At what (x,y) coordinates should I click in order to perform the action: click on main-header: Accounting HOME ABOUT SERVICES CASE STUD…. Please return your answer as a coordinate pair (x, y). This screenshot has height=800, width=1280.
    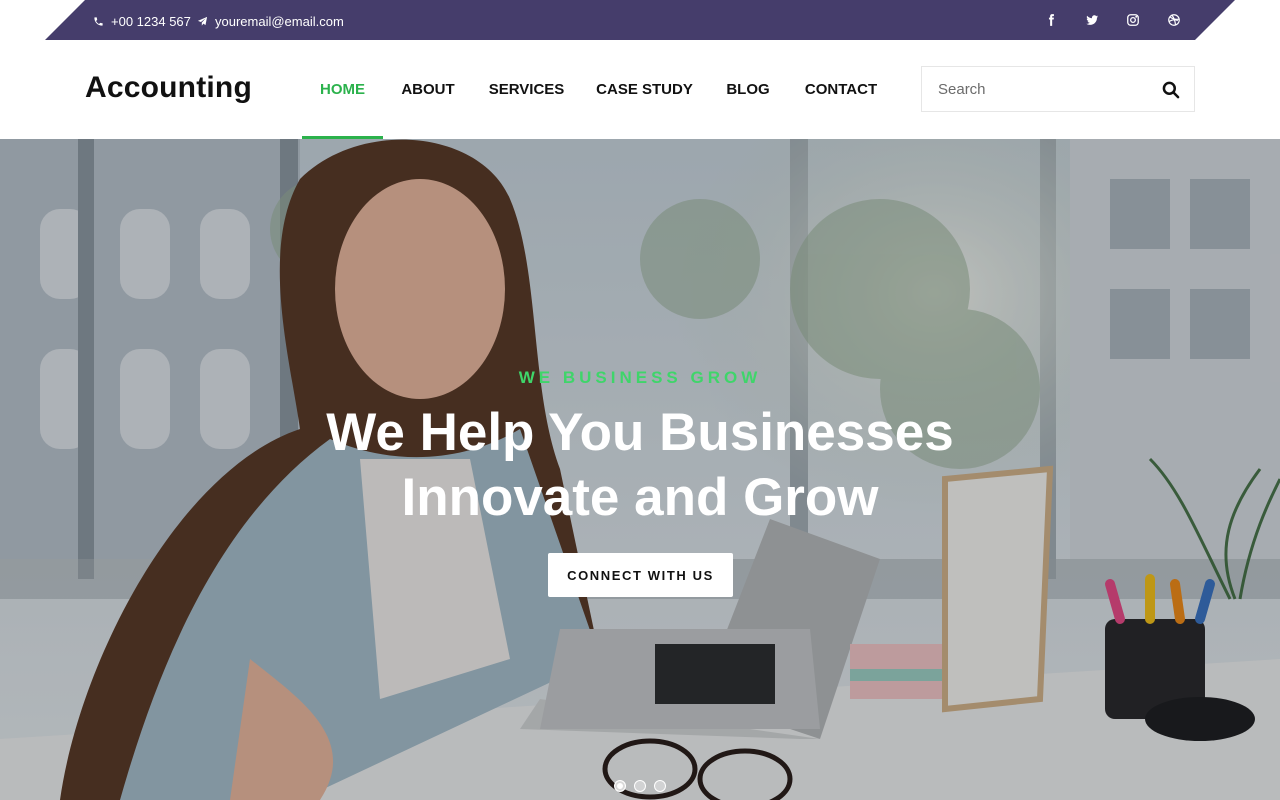
    Looking at the image, I should click on (640, 89).